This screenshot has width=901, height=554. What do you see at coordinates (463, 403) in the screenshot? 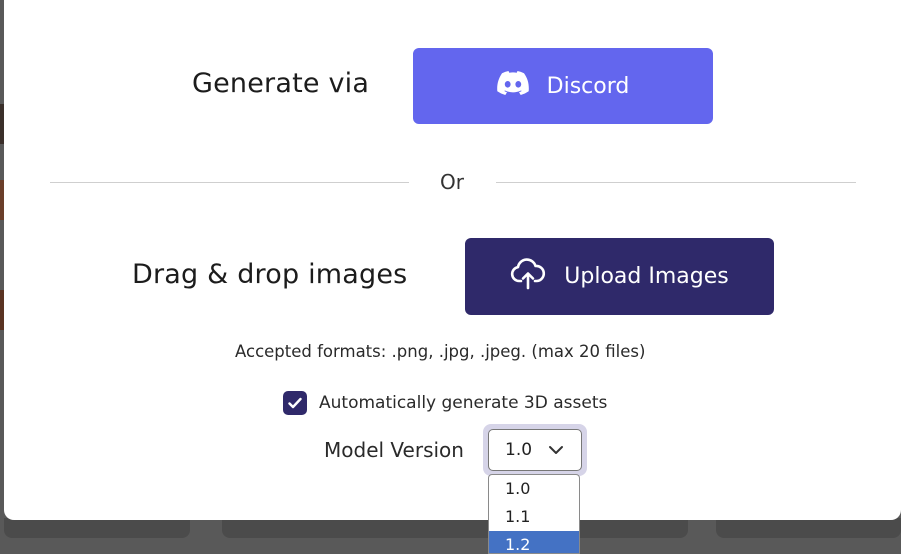
I see `auto-generate-label: Automatically generate 3D assets` at bounding box center [463, 403].